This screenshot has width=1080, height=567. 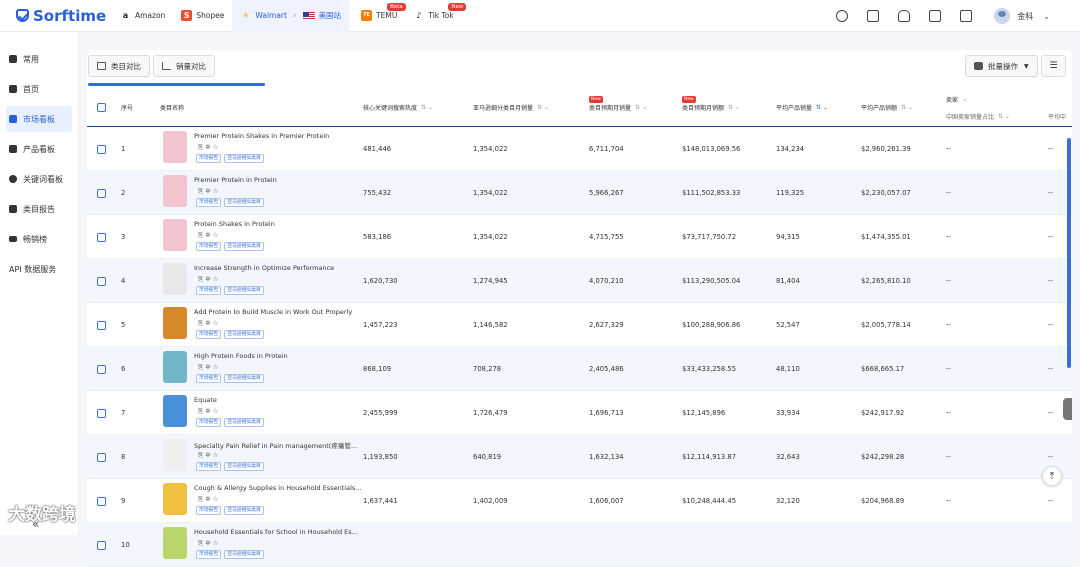 What do you see at coordinates (1025, 16) in the screenshot?
I see `user-name: 金科` at bounding box center [1025, 16].